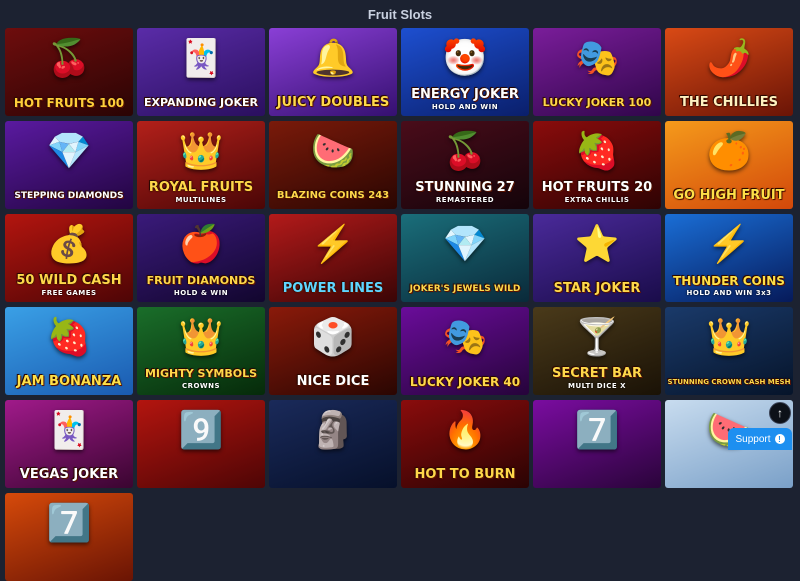 Image resolution: width=800 pixels, height=581 pixels. What do you see at coordinates (729, 150) in the screenshot?
I see `game-art-icon: 🍊` at bounding box center [729, 150].